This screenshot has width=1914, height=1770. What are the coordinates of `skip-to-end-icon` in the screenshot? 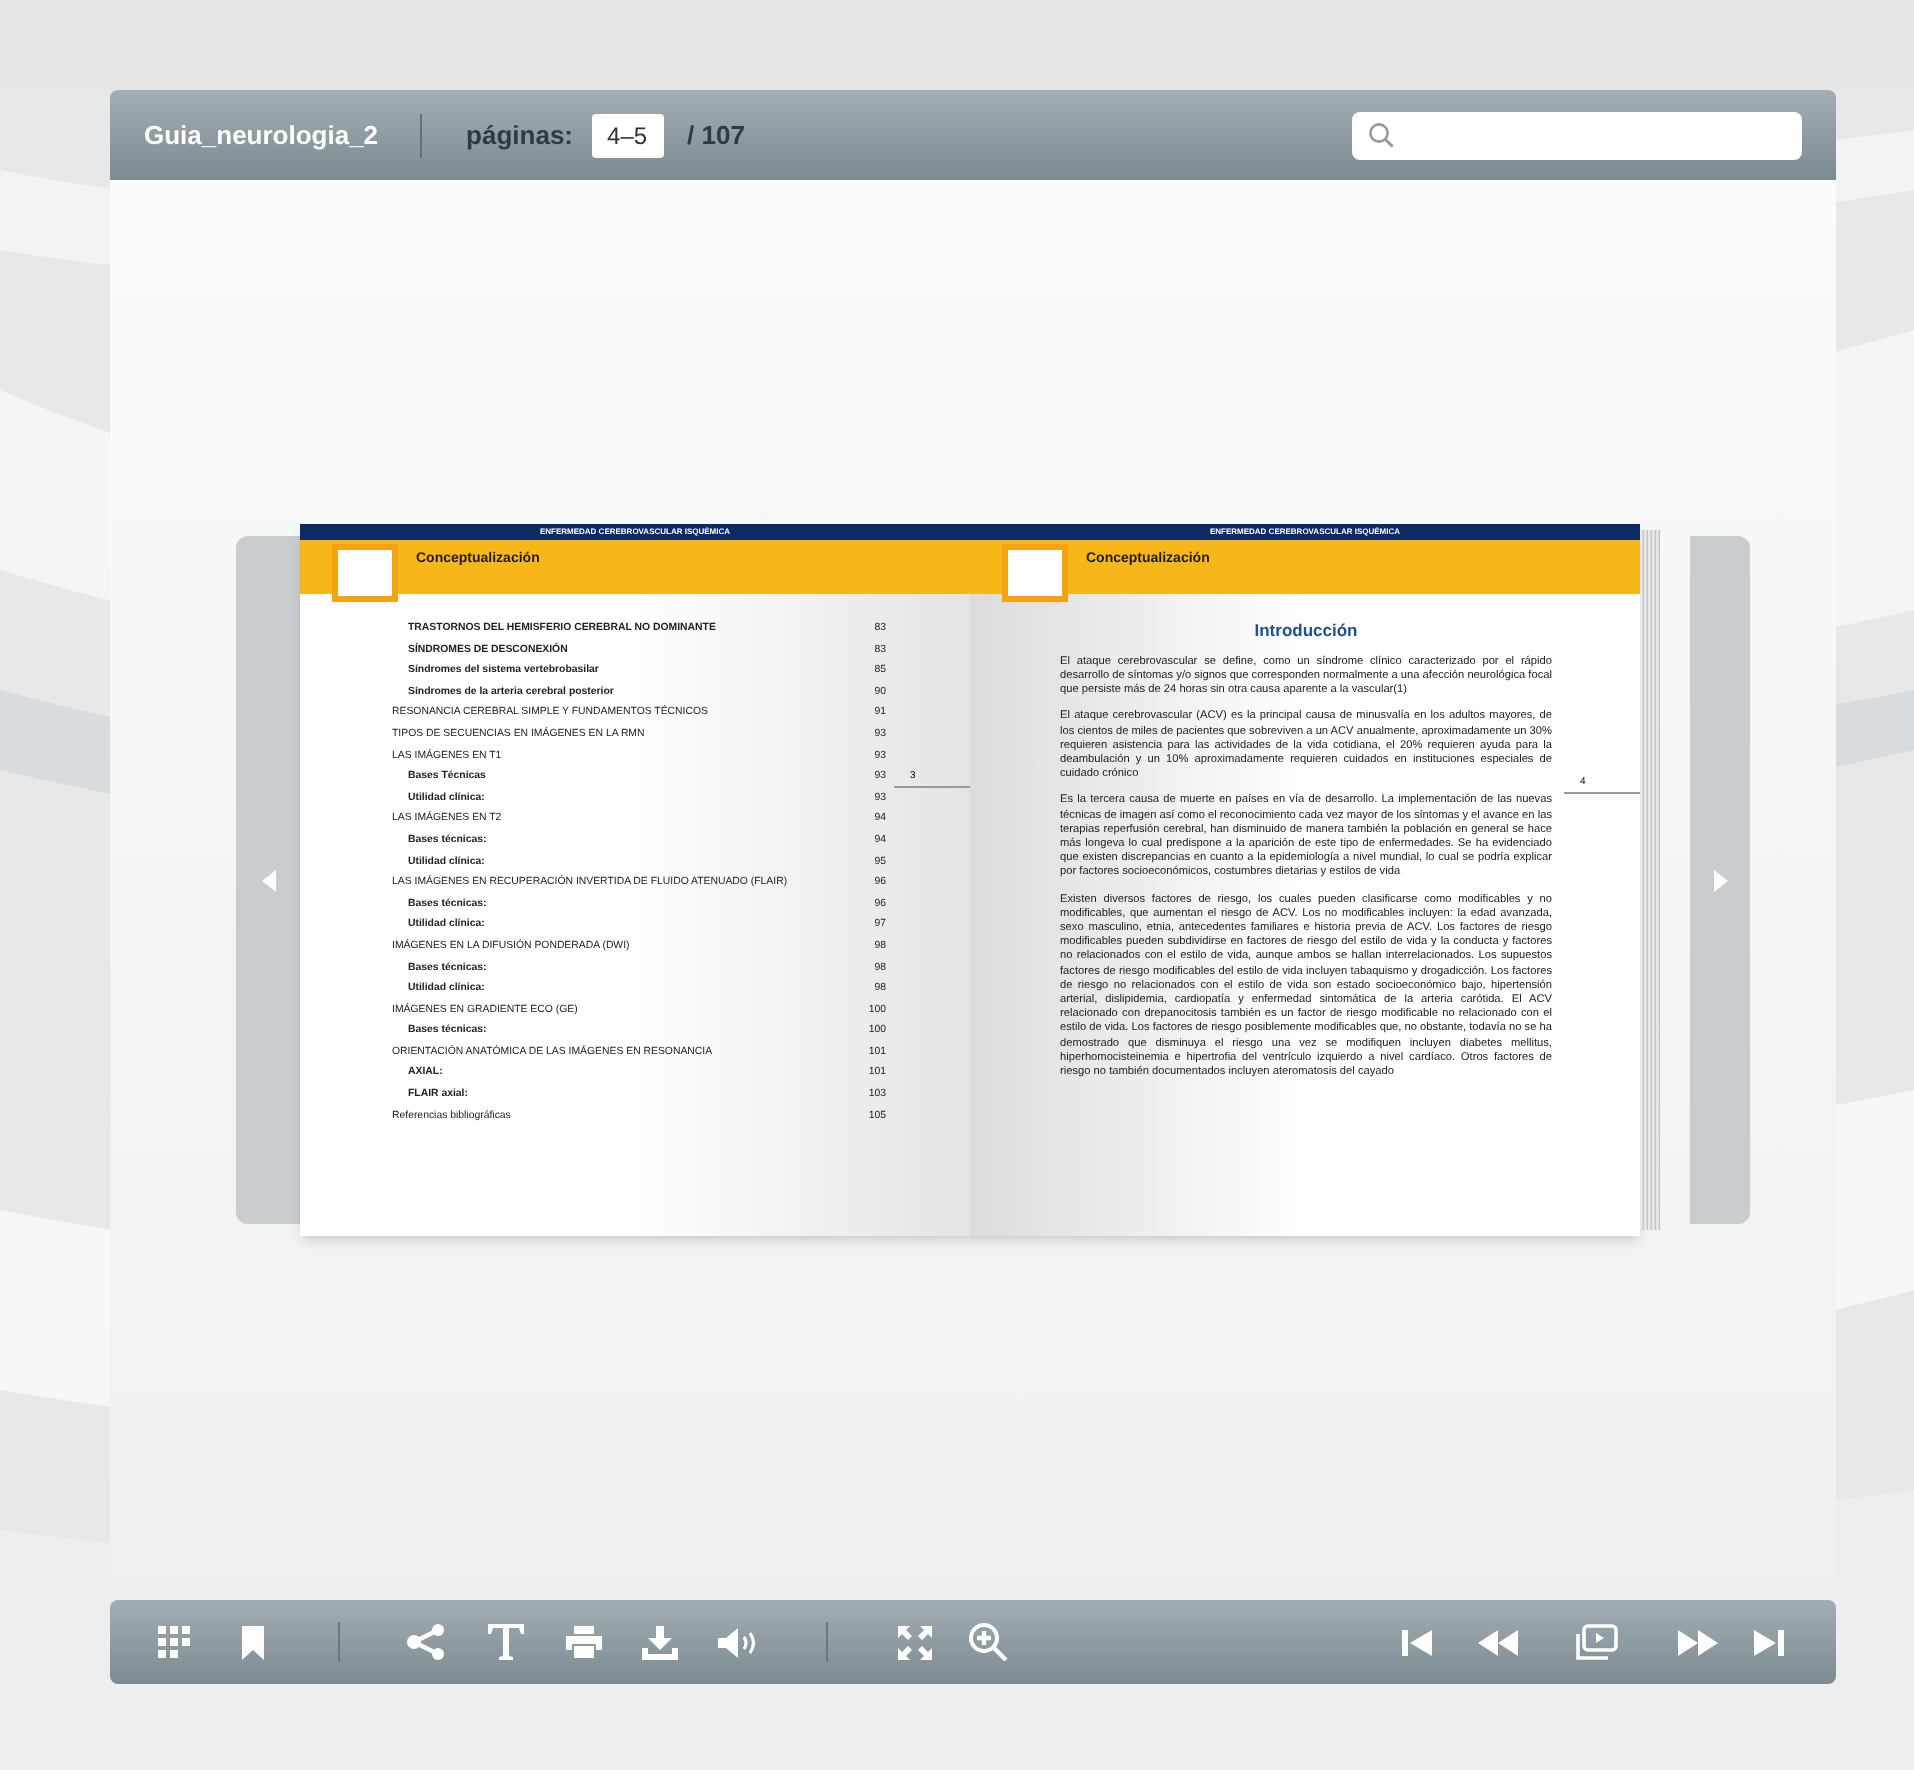 It's located at (1769, 1642).